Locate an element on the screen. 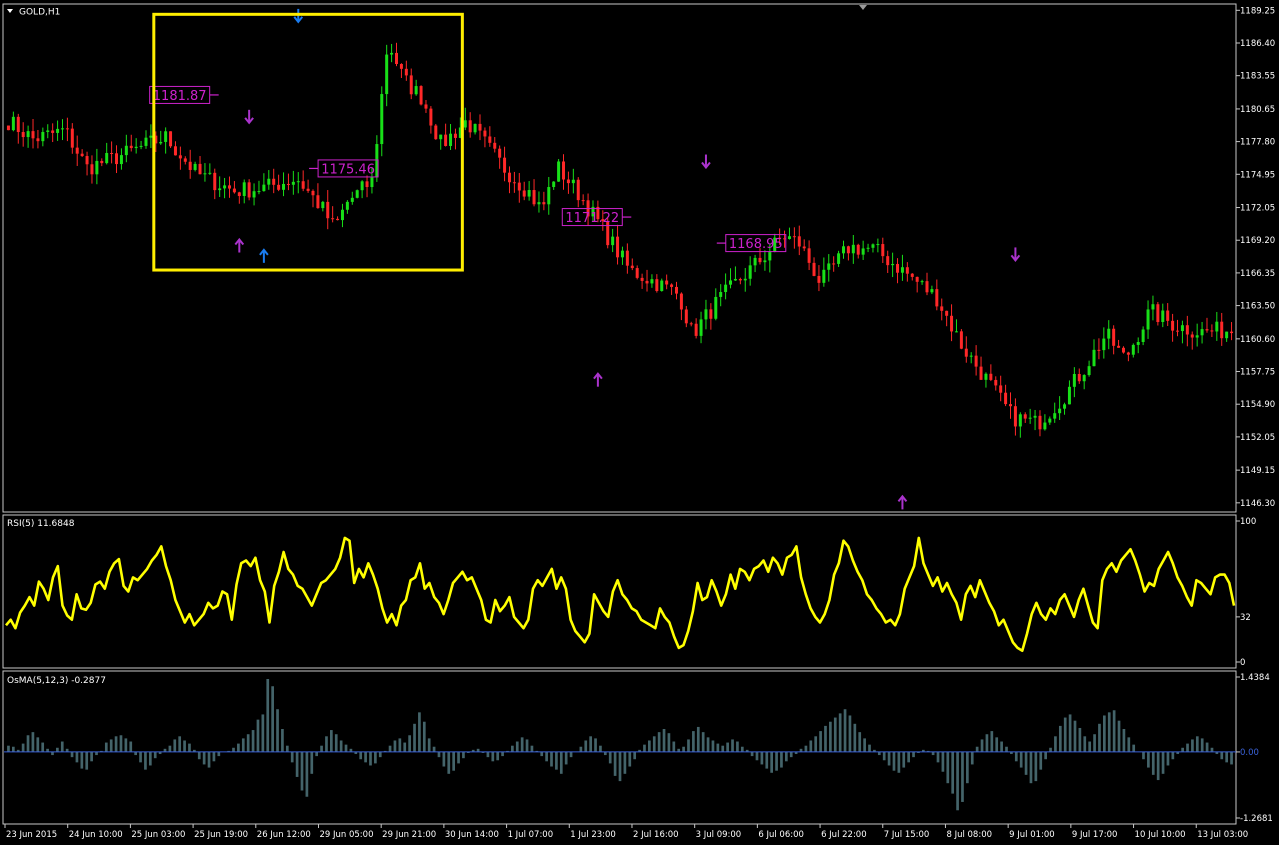  rsi-title: RSI(5) 11.6848 is located at coordinates (41, 524).